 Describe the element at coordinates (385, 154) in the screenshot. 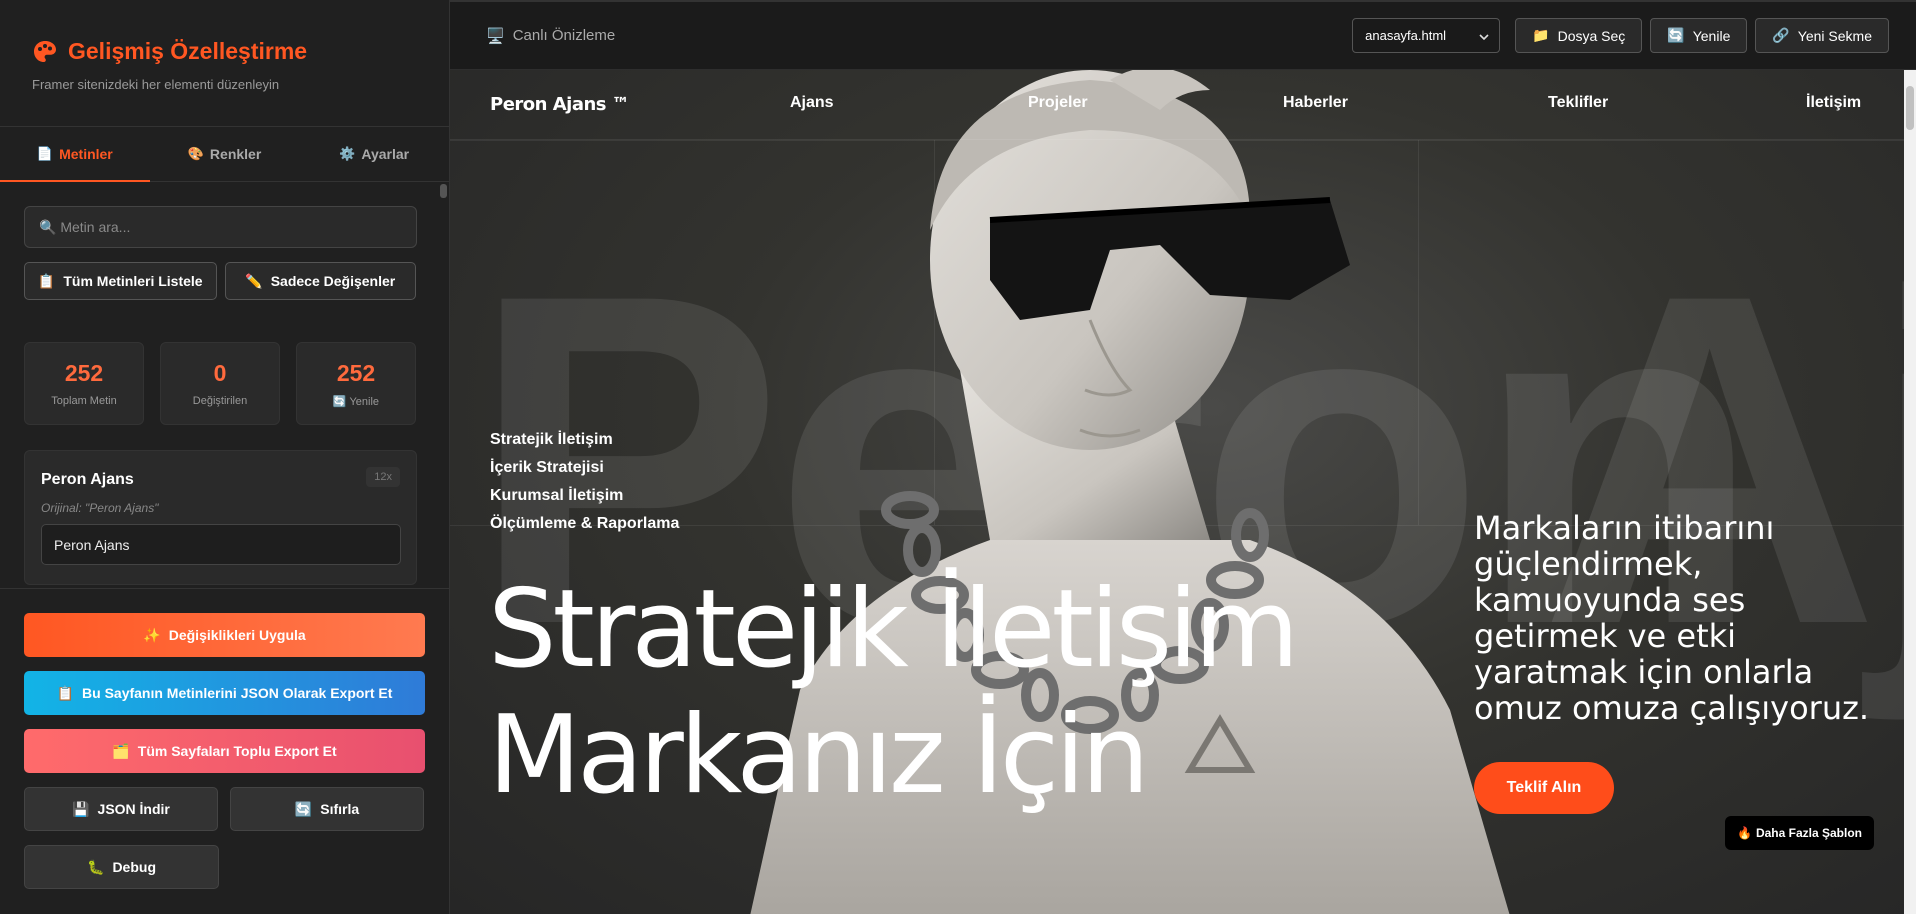

I see `tab-label: Ayarlar` at that location.